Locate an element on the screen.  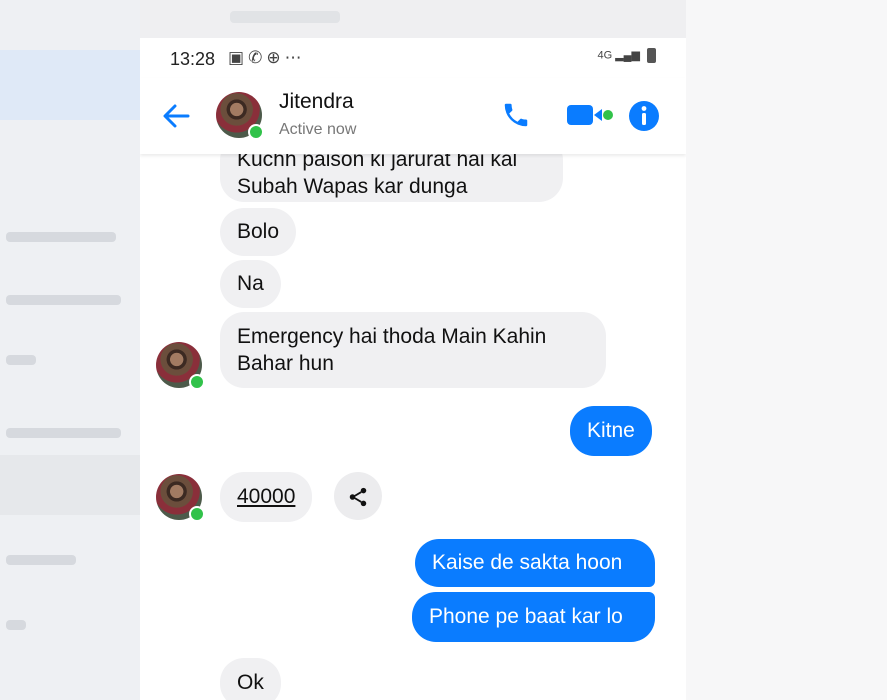
status-right: 4G ▂▄▆ is located at coordinates (626, 55).